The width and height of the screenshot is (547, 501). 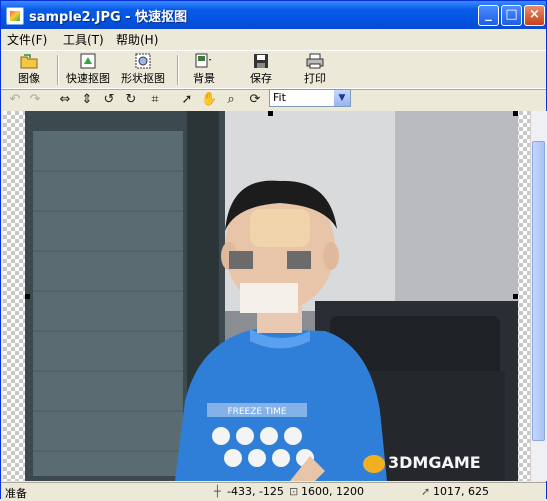 What do you see at coordinates (534, 15) in the screenshot?
I see `close-button: ×` at bounding box center [534, 15].